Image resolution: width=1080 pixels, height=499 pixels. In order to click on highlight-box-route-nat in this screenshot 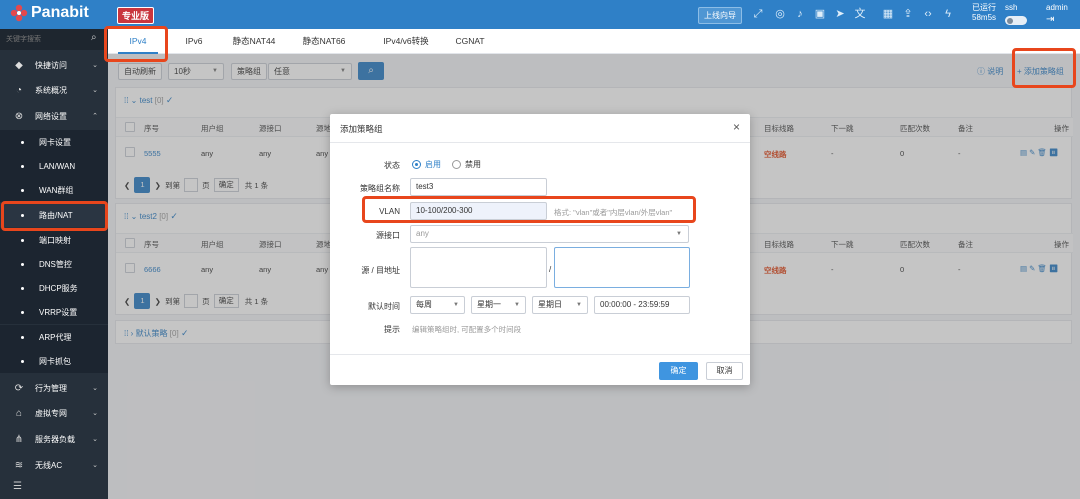, I will do `click(54, 216)`.